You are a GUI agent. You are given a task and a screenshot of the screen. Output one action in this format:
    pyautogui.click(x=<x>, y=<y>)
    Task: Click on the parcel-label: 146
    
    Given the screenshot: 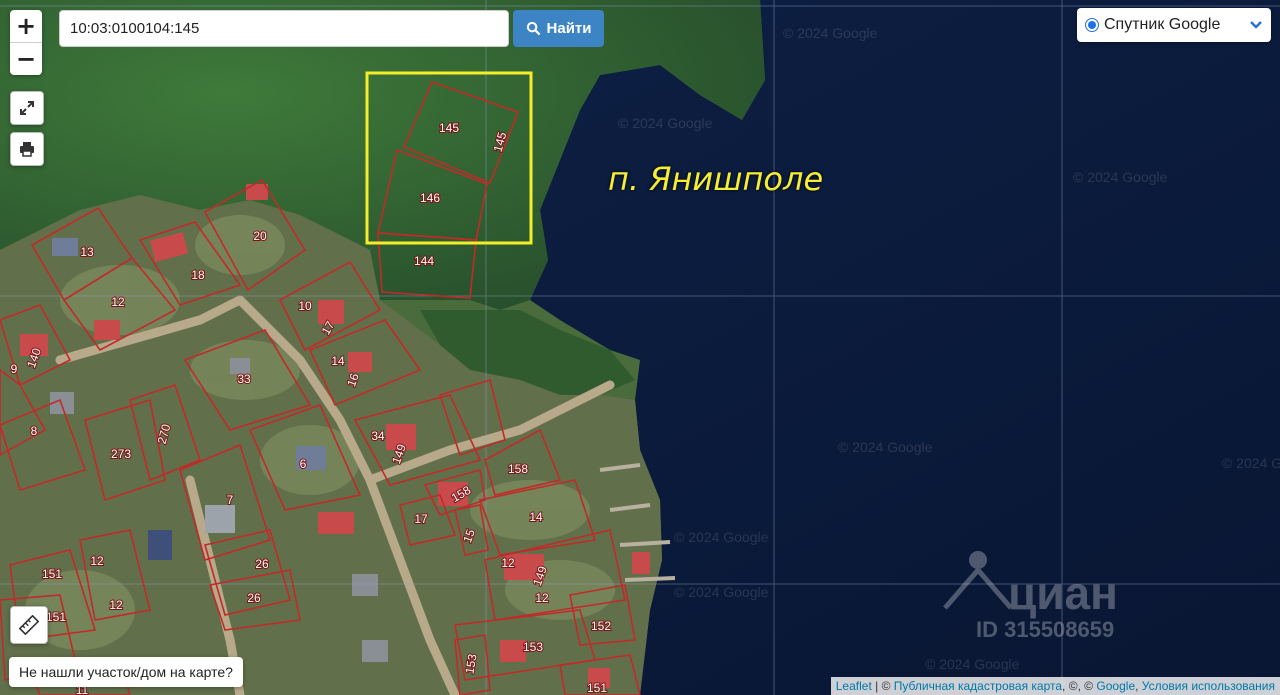 What is the action you would take?
    pyautogui.click(x=430, y=198)
    